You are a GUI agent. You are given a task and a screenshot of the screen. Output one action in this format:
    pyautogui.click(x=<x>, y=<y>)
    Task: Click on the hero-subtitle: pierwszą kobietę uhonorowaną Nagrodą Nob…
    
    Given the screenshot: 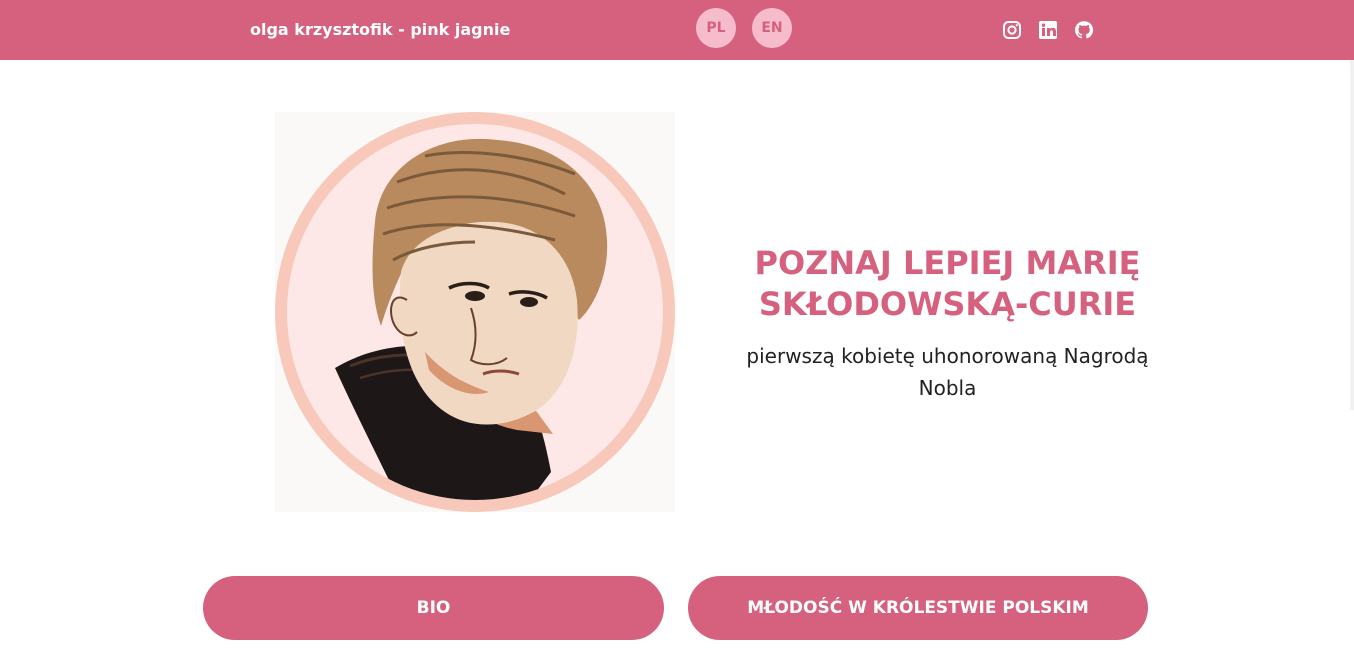 What is the action you would take?
    pyautogui.click(x=947, y=372)
    